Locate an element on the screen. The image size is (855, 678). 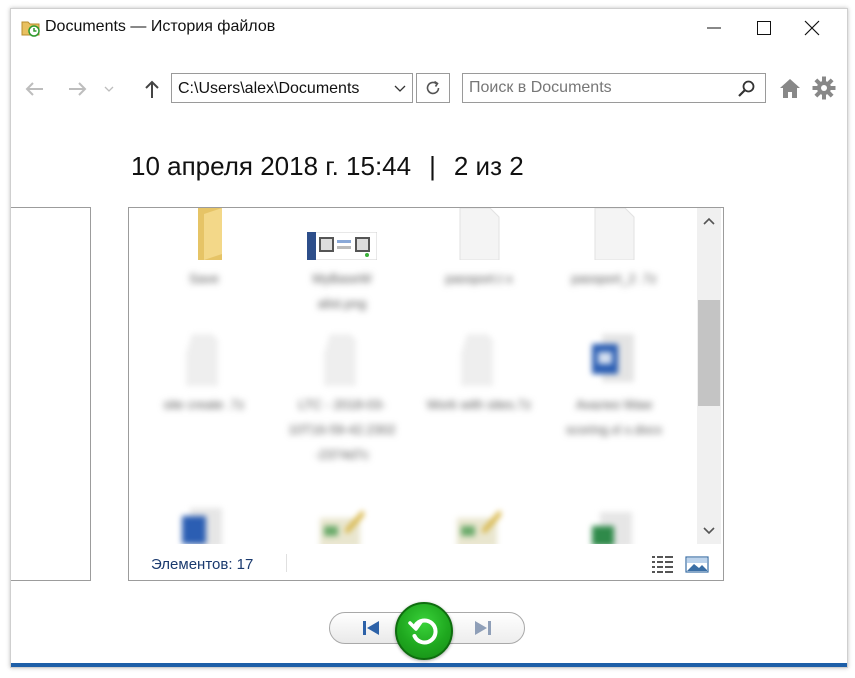
up-arrow-icon is located at coordinates (152, 89).